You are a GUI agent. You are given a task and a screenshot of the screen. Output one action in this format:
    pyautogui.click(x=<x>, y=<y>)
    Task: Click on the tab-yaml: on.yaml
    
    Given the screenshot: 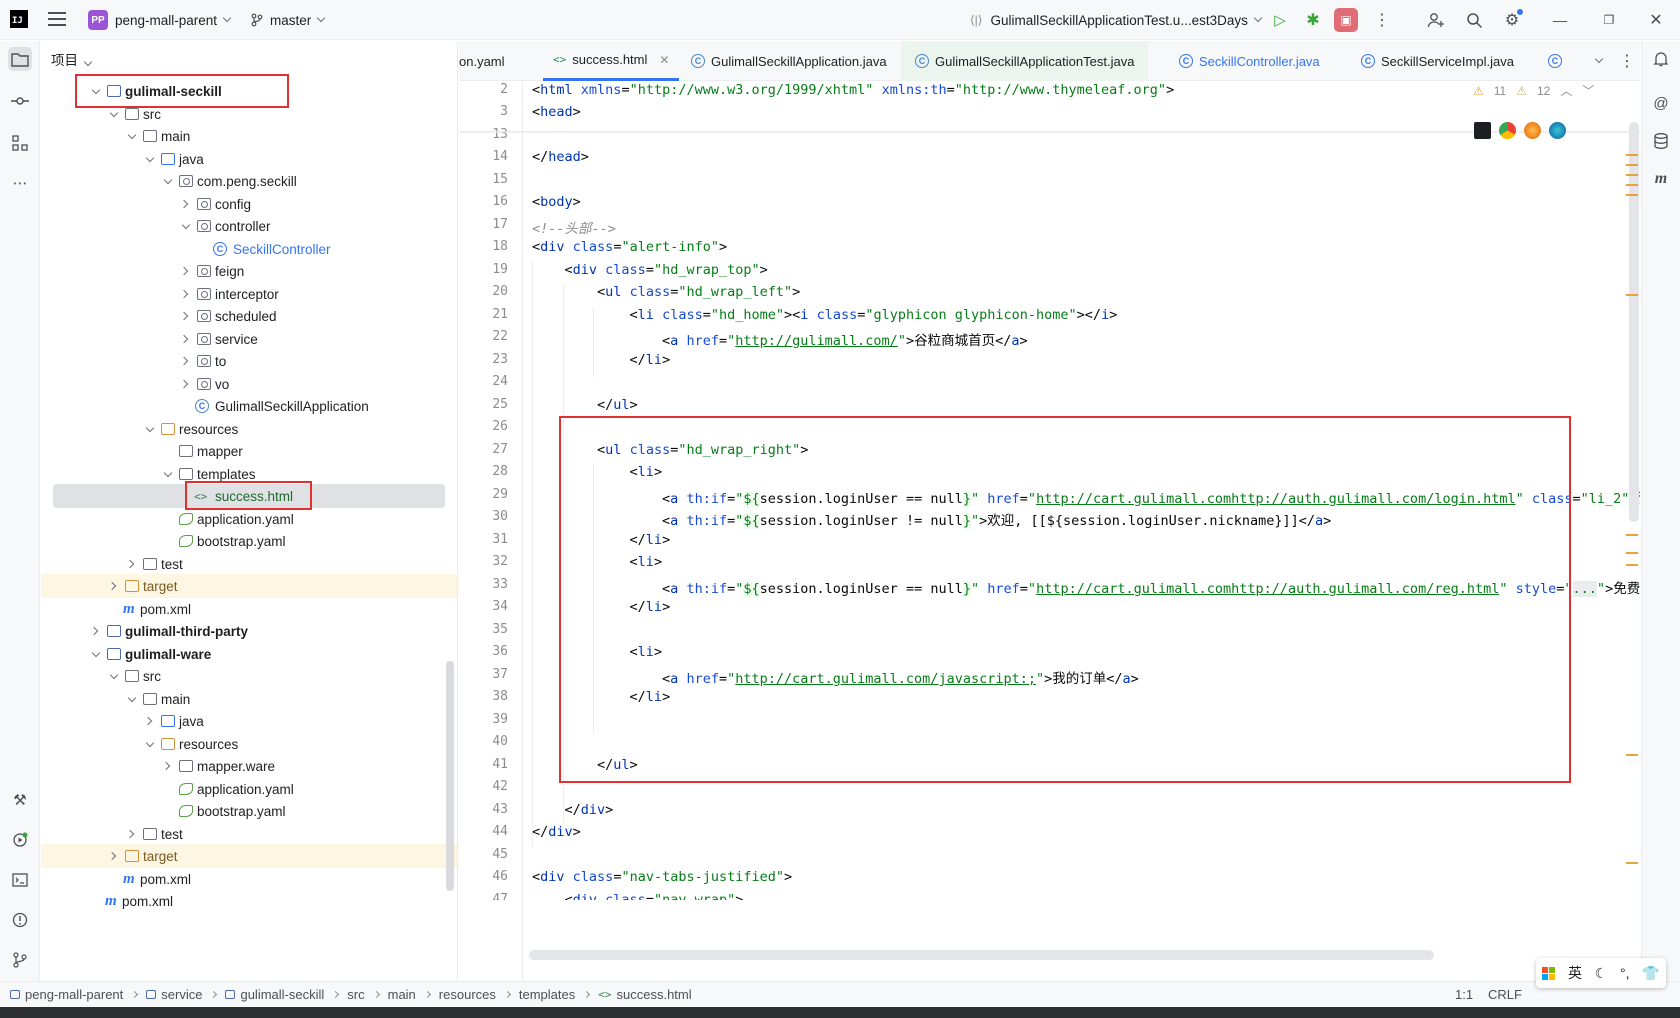 What is the action you would take?
    pyautogui.click(x=482, y=61)
    